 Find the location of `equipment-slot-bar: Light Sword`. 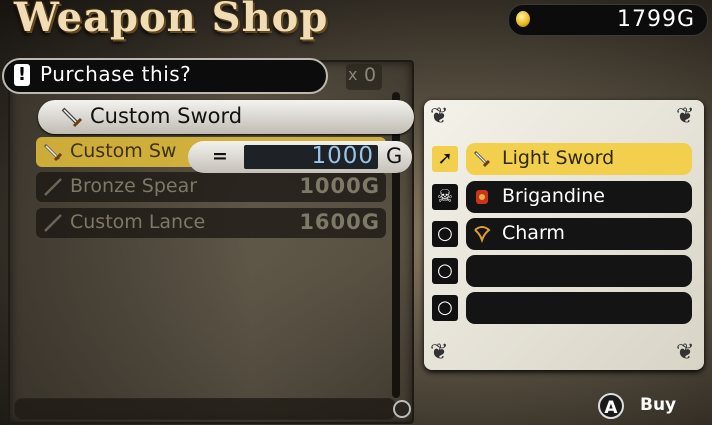

equipment-slot-bar: Light Sword is located at coordinates (579, 159).